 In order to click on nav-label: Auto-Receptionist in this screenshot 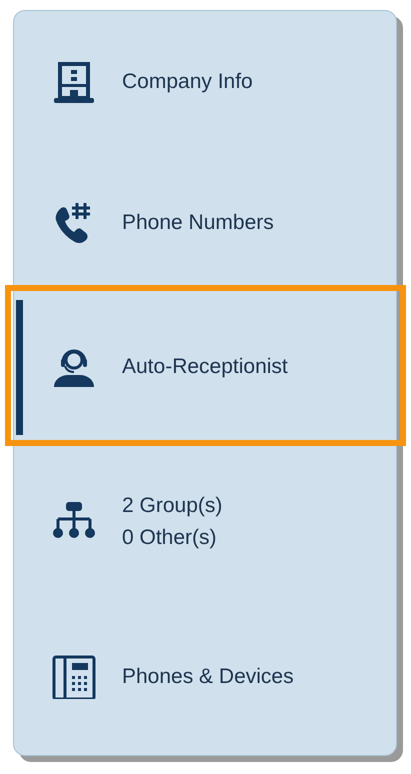, I will do `click(205, 366)`.